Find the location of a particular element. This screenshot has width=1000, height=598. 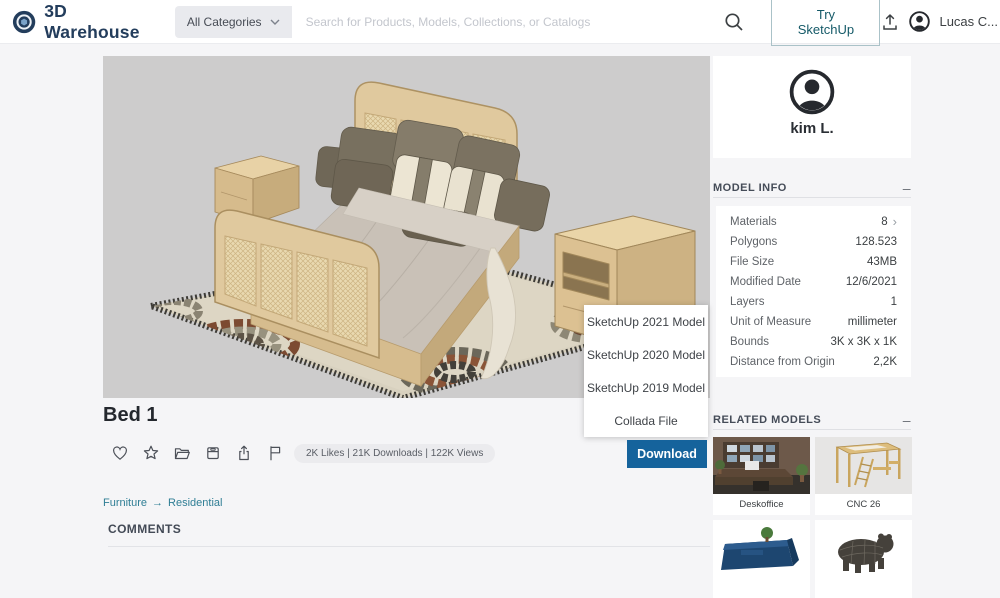

folder-icon is located at coordinates (182, 454).